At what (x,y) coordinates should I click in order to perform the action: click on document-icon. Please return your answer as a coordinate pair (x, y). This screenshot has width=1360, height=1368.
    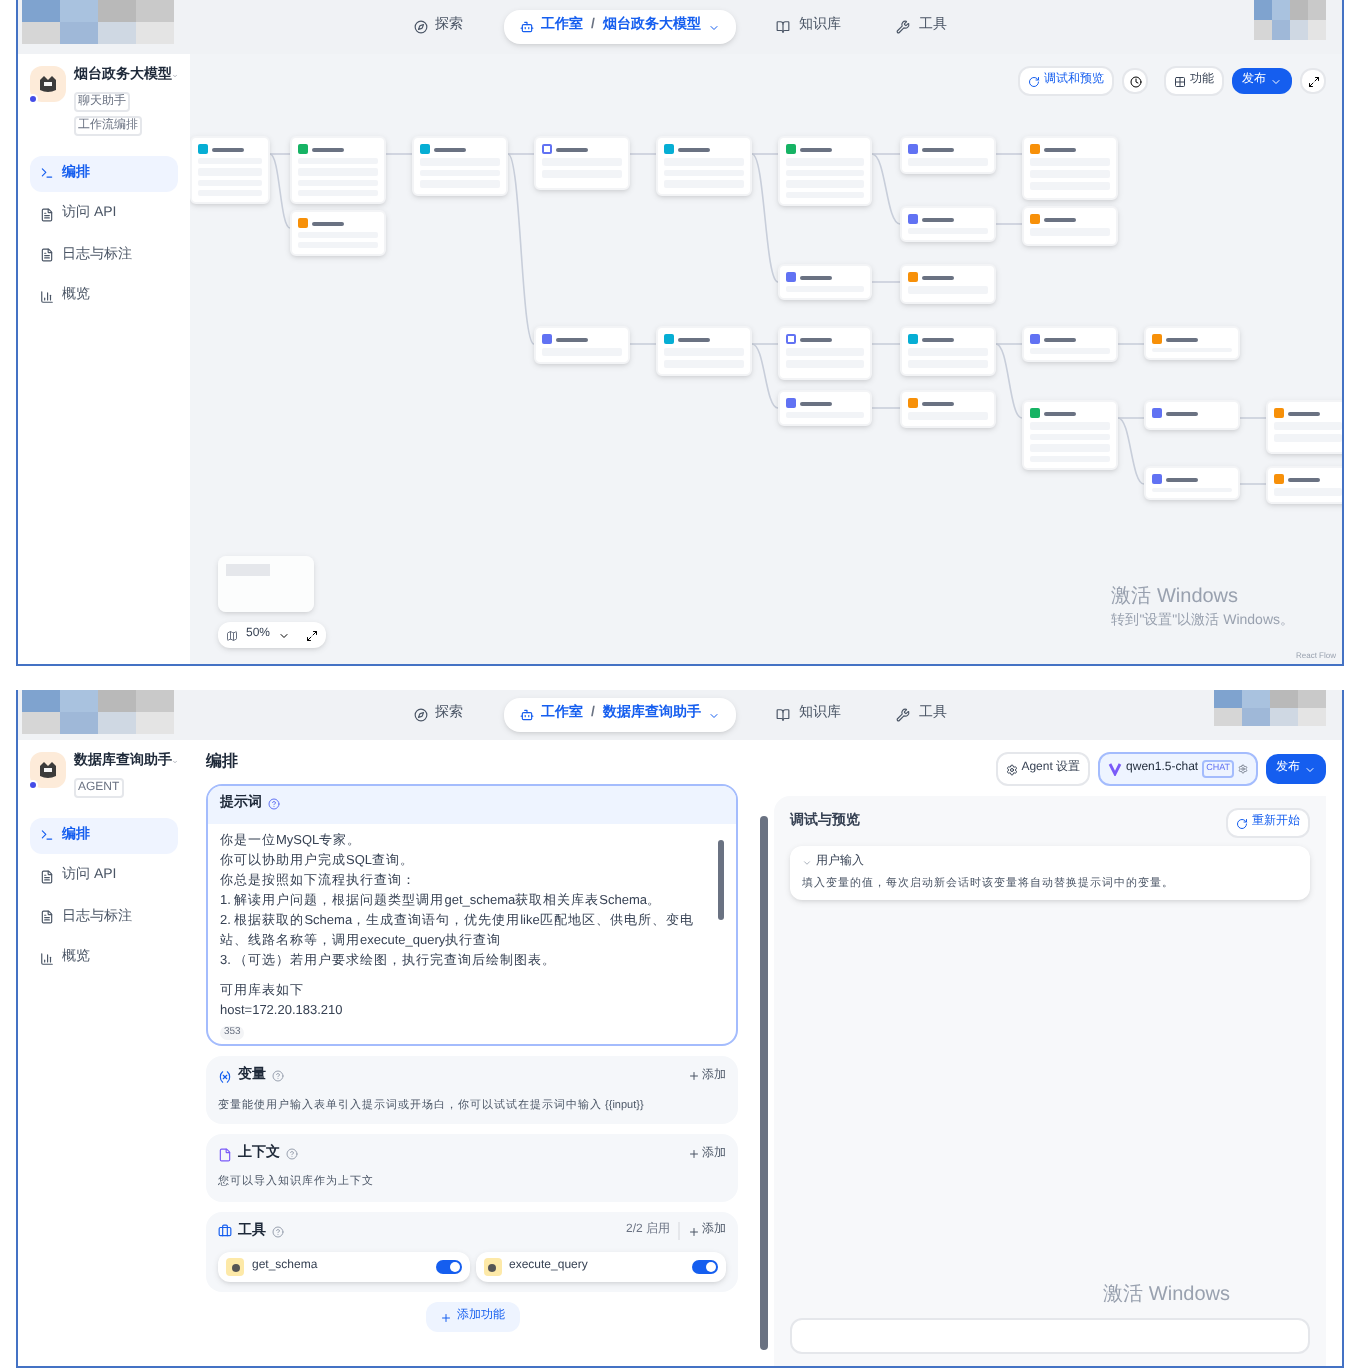
    Looking at the image, I should click on (225, 1154).